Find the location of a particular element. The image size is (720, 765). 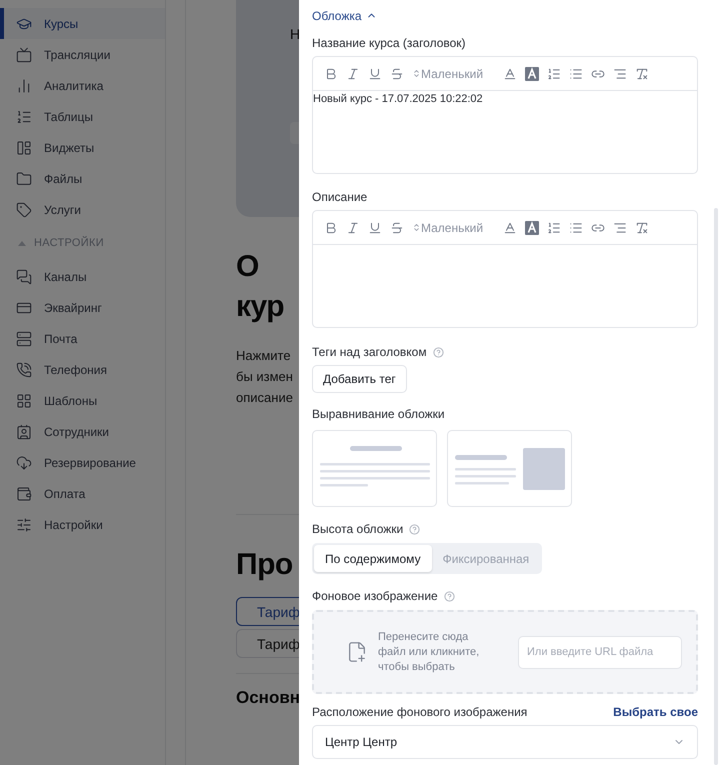

sidebar-item: Услуги is located at coordinates (82, 209).